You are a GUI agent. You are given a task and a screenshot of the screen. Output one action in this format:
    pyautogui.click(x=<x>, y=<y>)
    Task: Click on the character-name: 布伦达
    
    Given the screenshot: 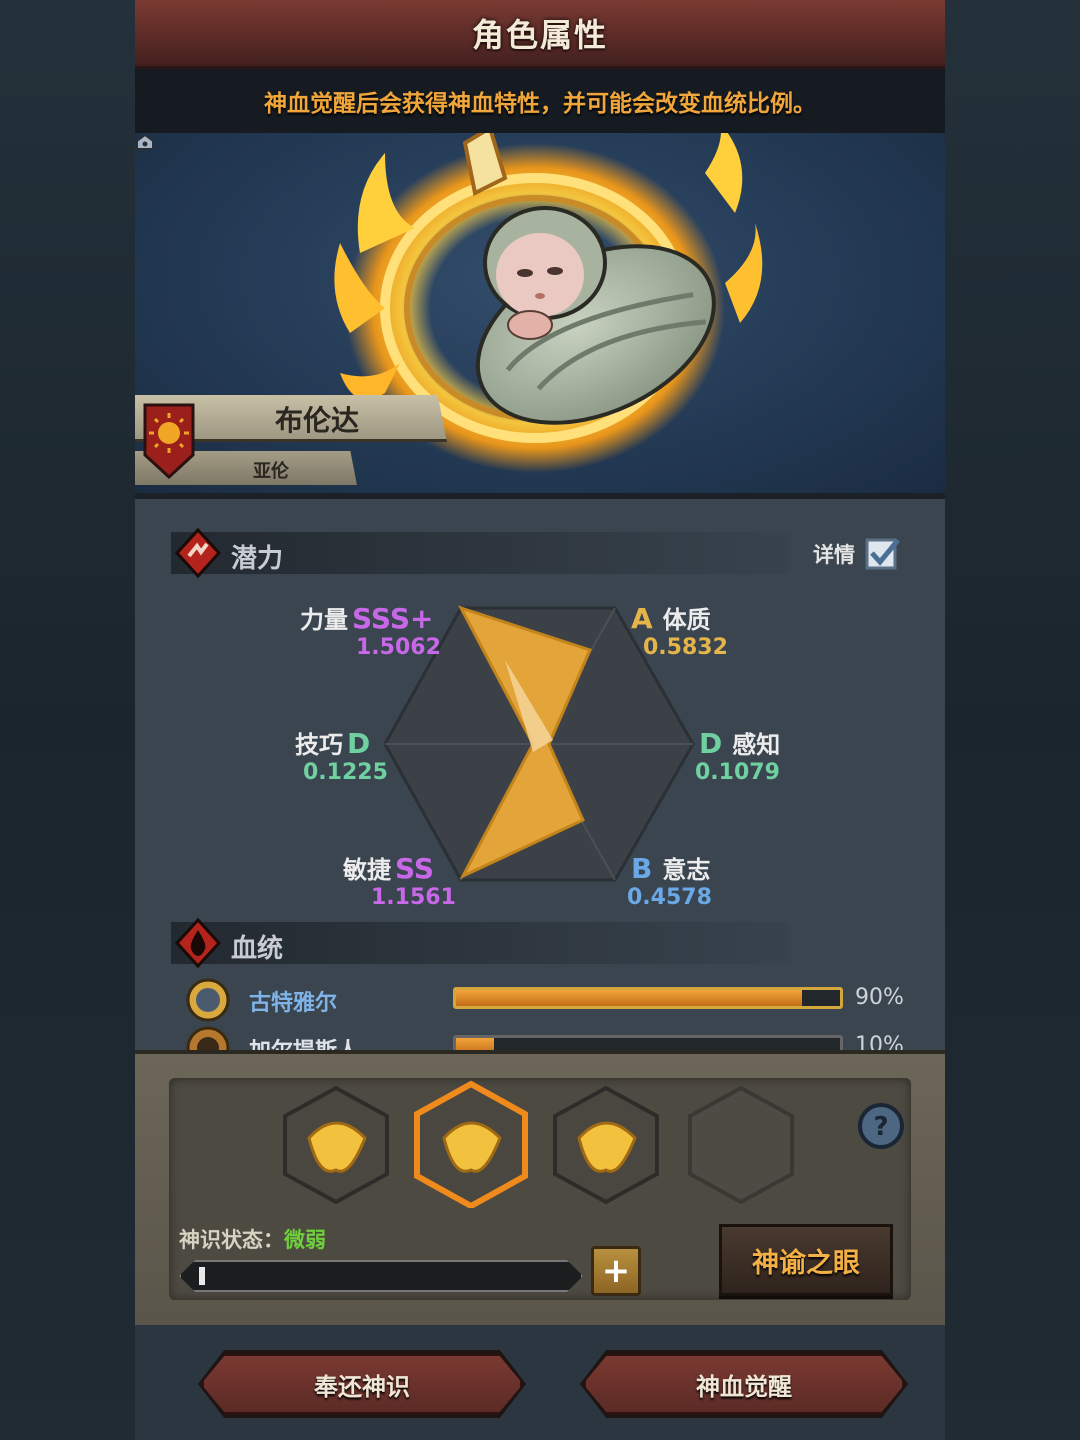 What is the action you would take?
    pyautogui.click(x=317, y=420)
    